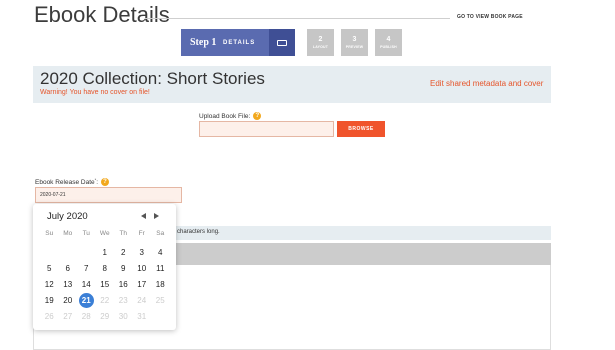  What do you see at coordinates (105, 252) in the screenshot?
I see `day-cell: 1` at bounding box center [105, 252].